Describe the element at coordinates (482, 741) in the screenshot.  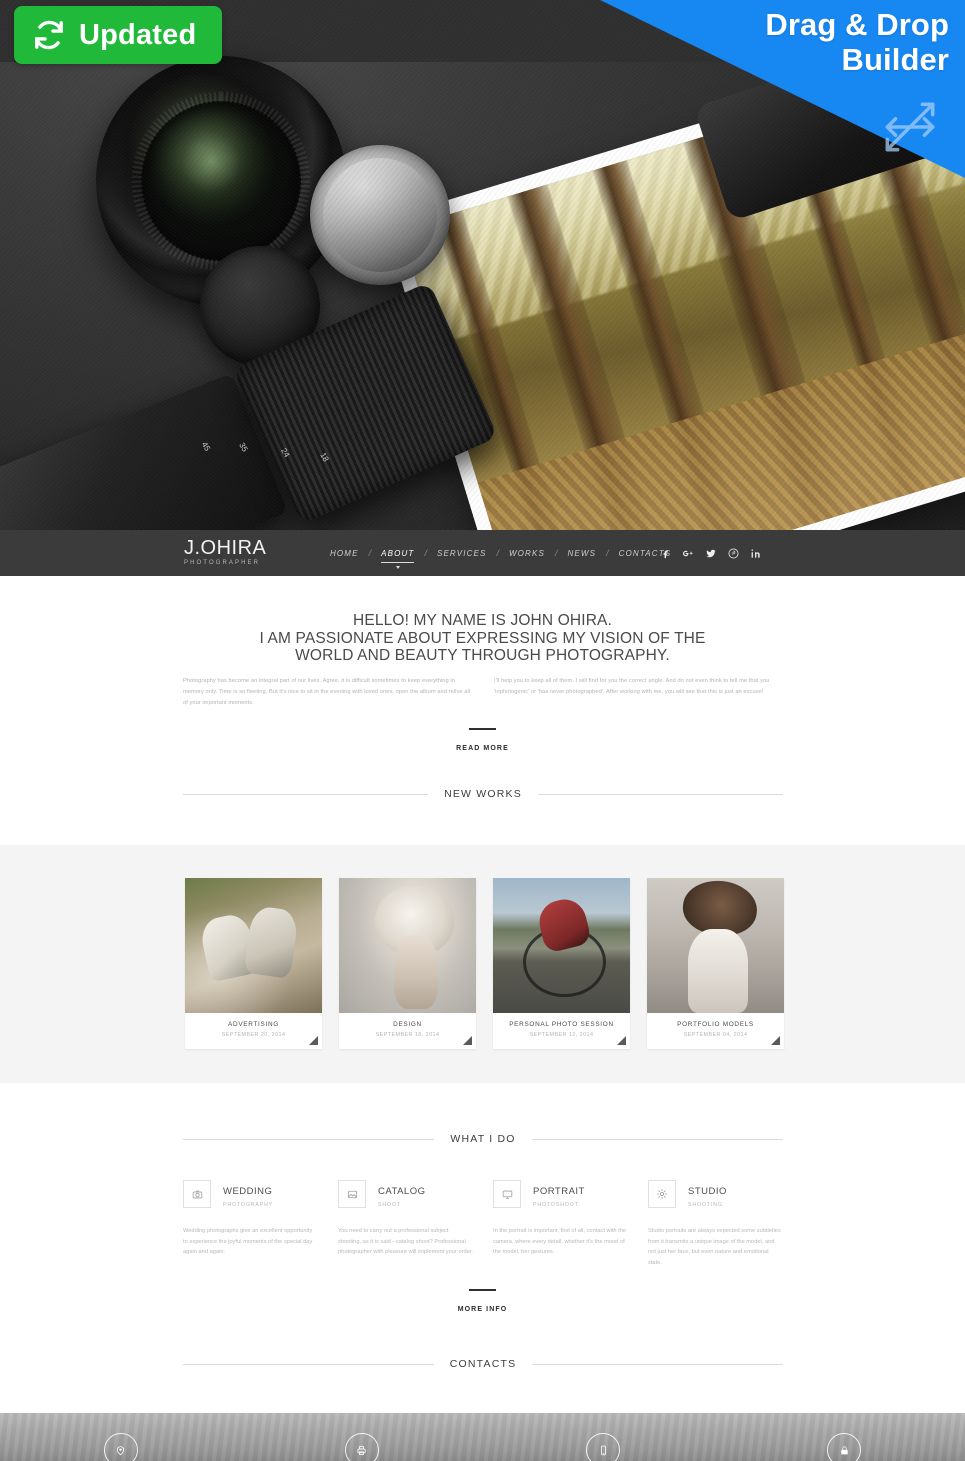
I see `read-more-block: READ MORE` at that location.